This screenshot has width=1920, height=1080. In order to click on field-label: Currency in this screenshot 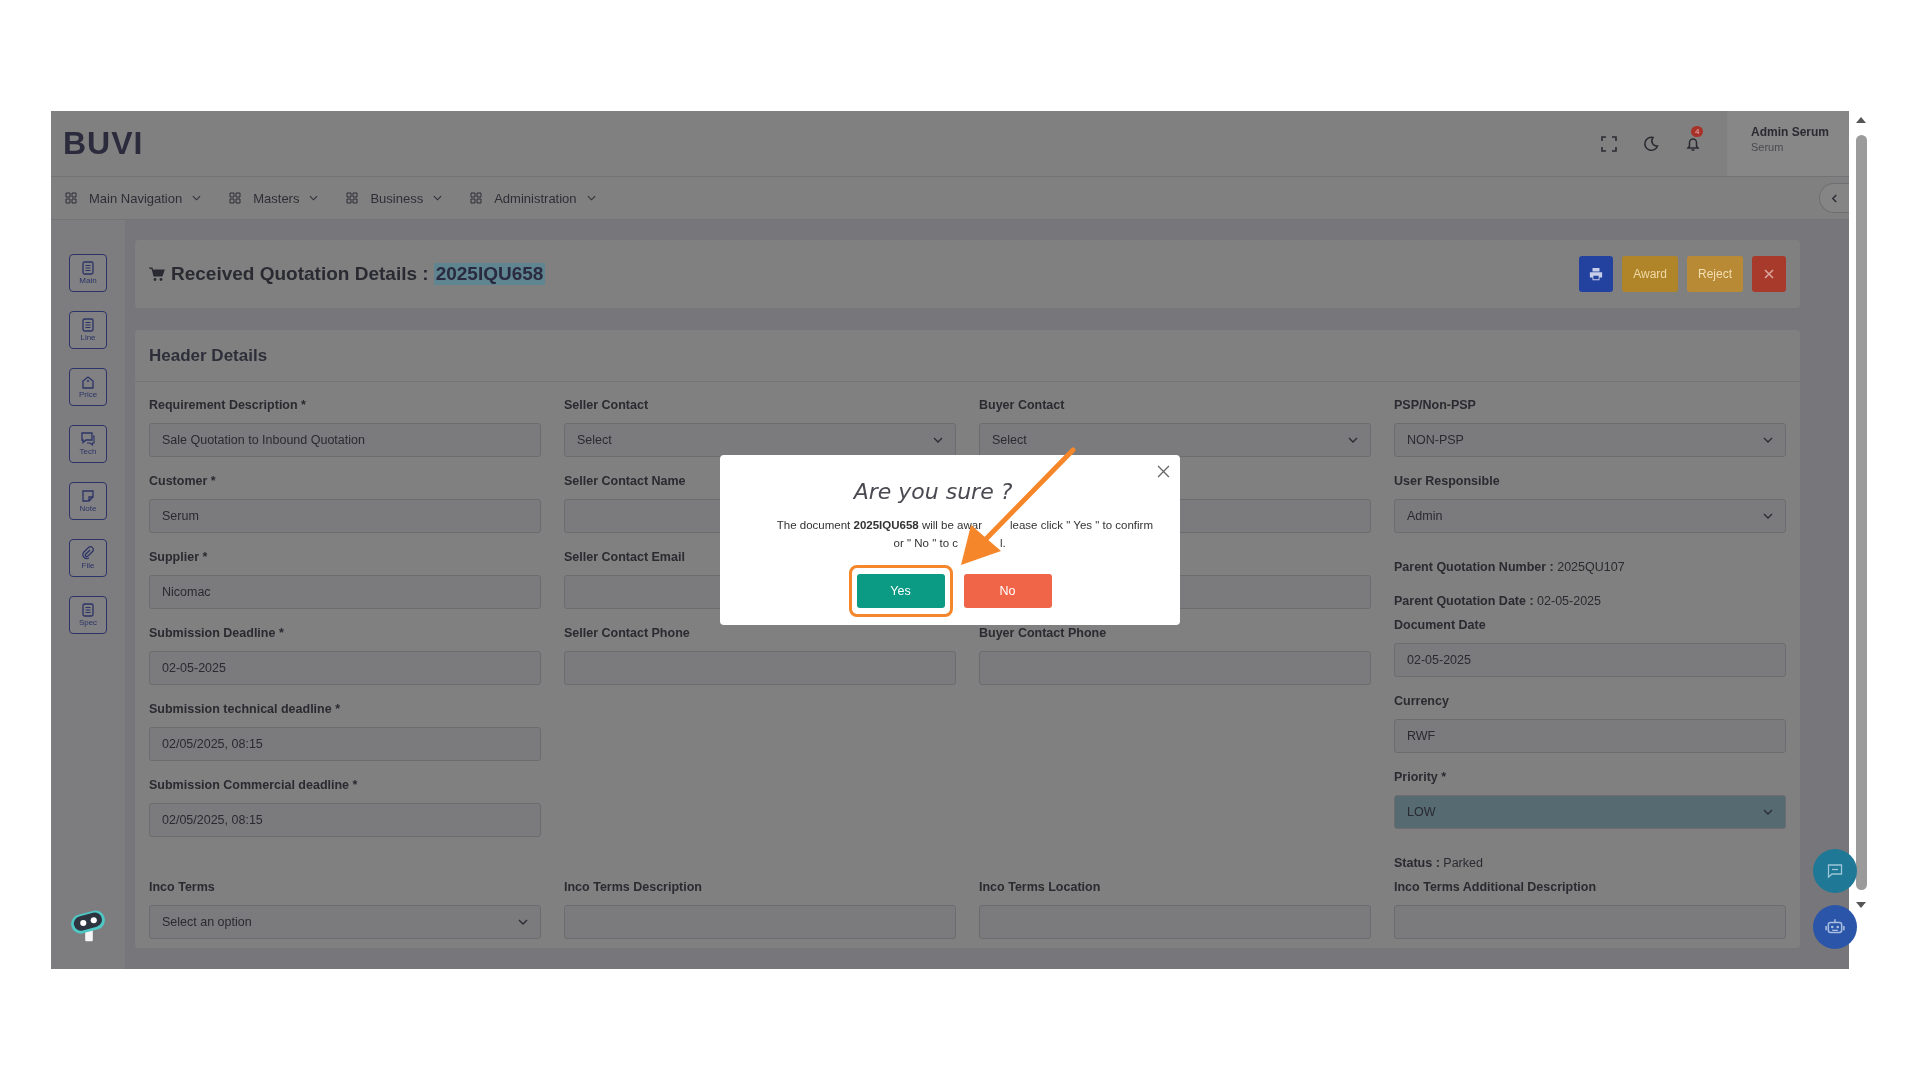, I will do `click(1422, 702)`.